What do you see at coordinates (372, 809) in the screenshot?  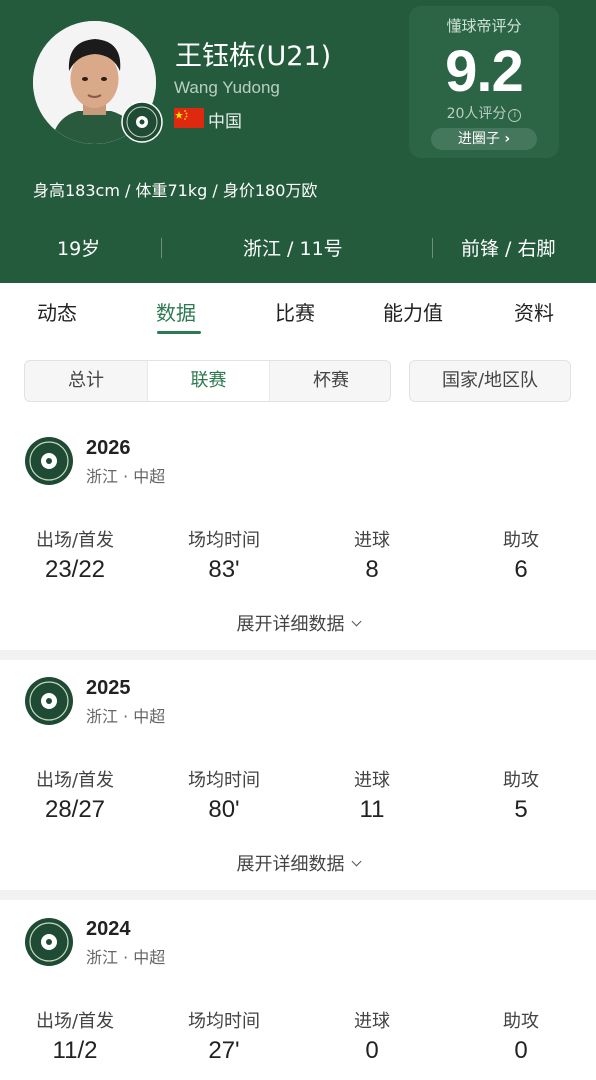 I see `stat-goals: 11` at bounding box center [372, 809].